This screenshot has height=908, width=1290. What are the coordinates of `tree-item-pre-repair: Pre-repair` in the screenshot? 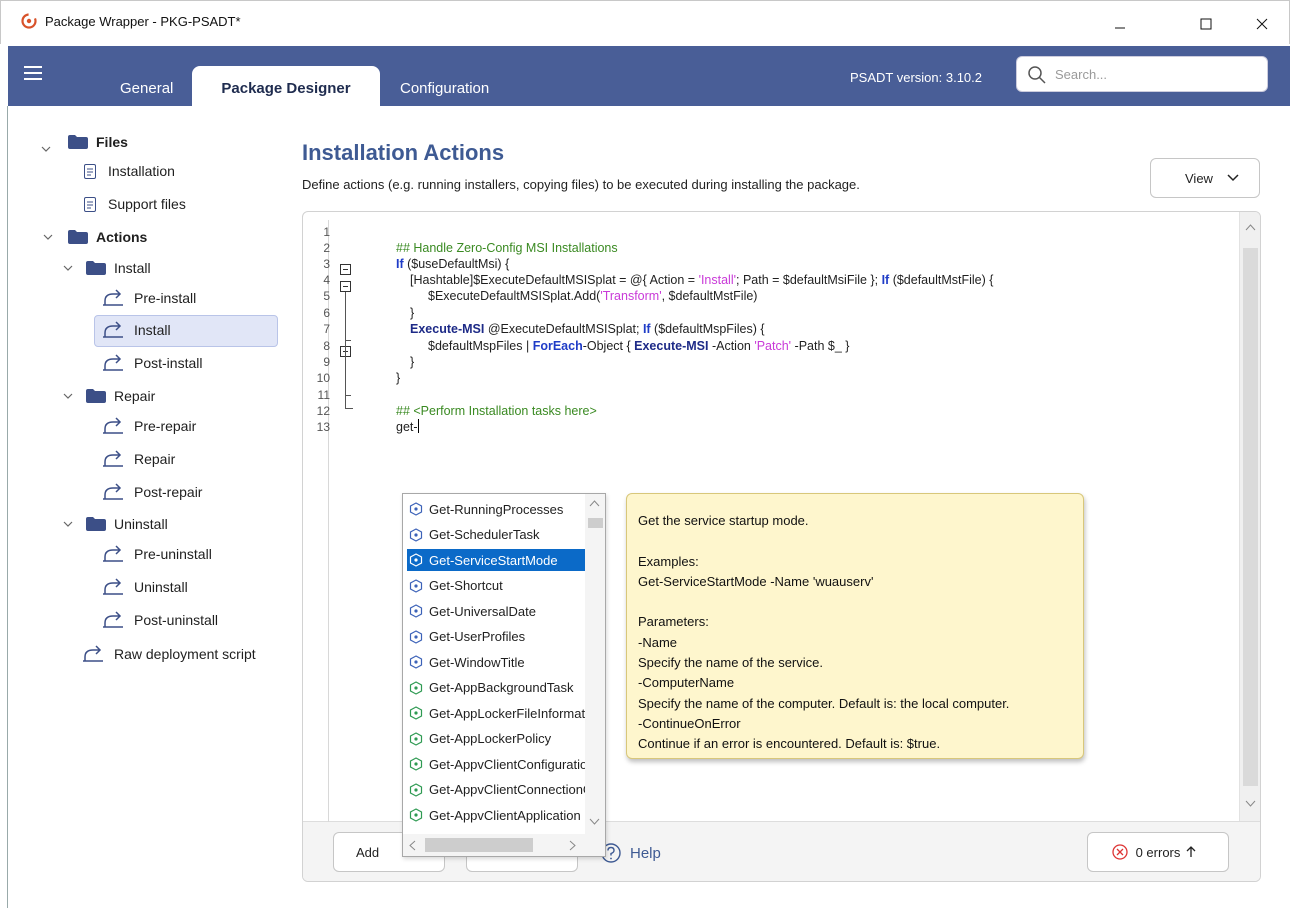 It's located at (149, 426).